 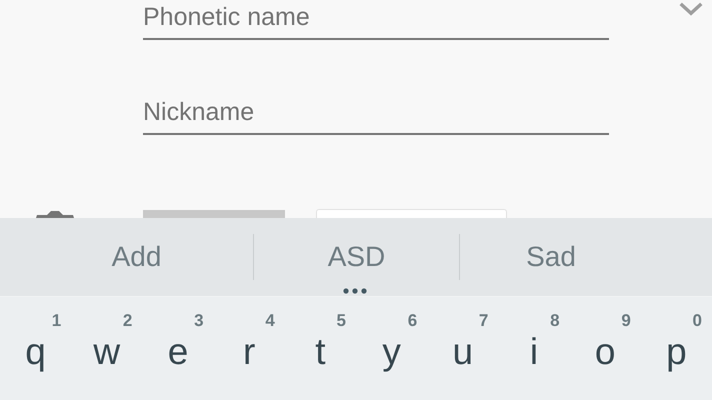 What do you see at coordinates (57, 321) in the screenshot?
I see `key-hint: 1` at bounding box center [57, 321].